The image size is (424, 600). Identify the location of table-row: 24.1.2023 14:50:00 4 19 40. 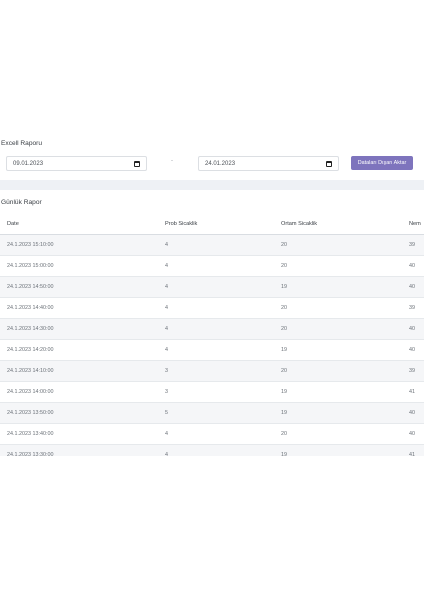
(212, 287).